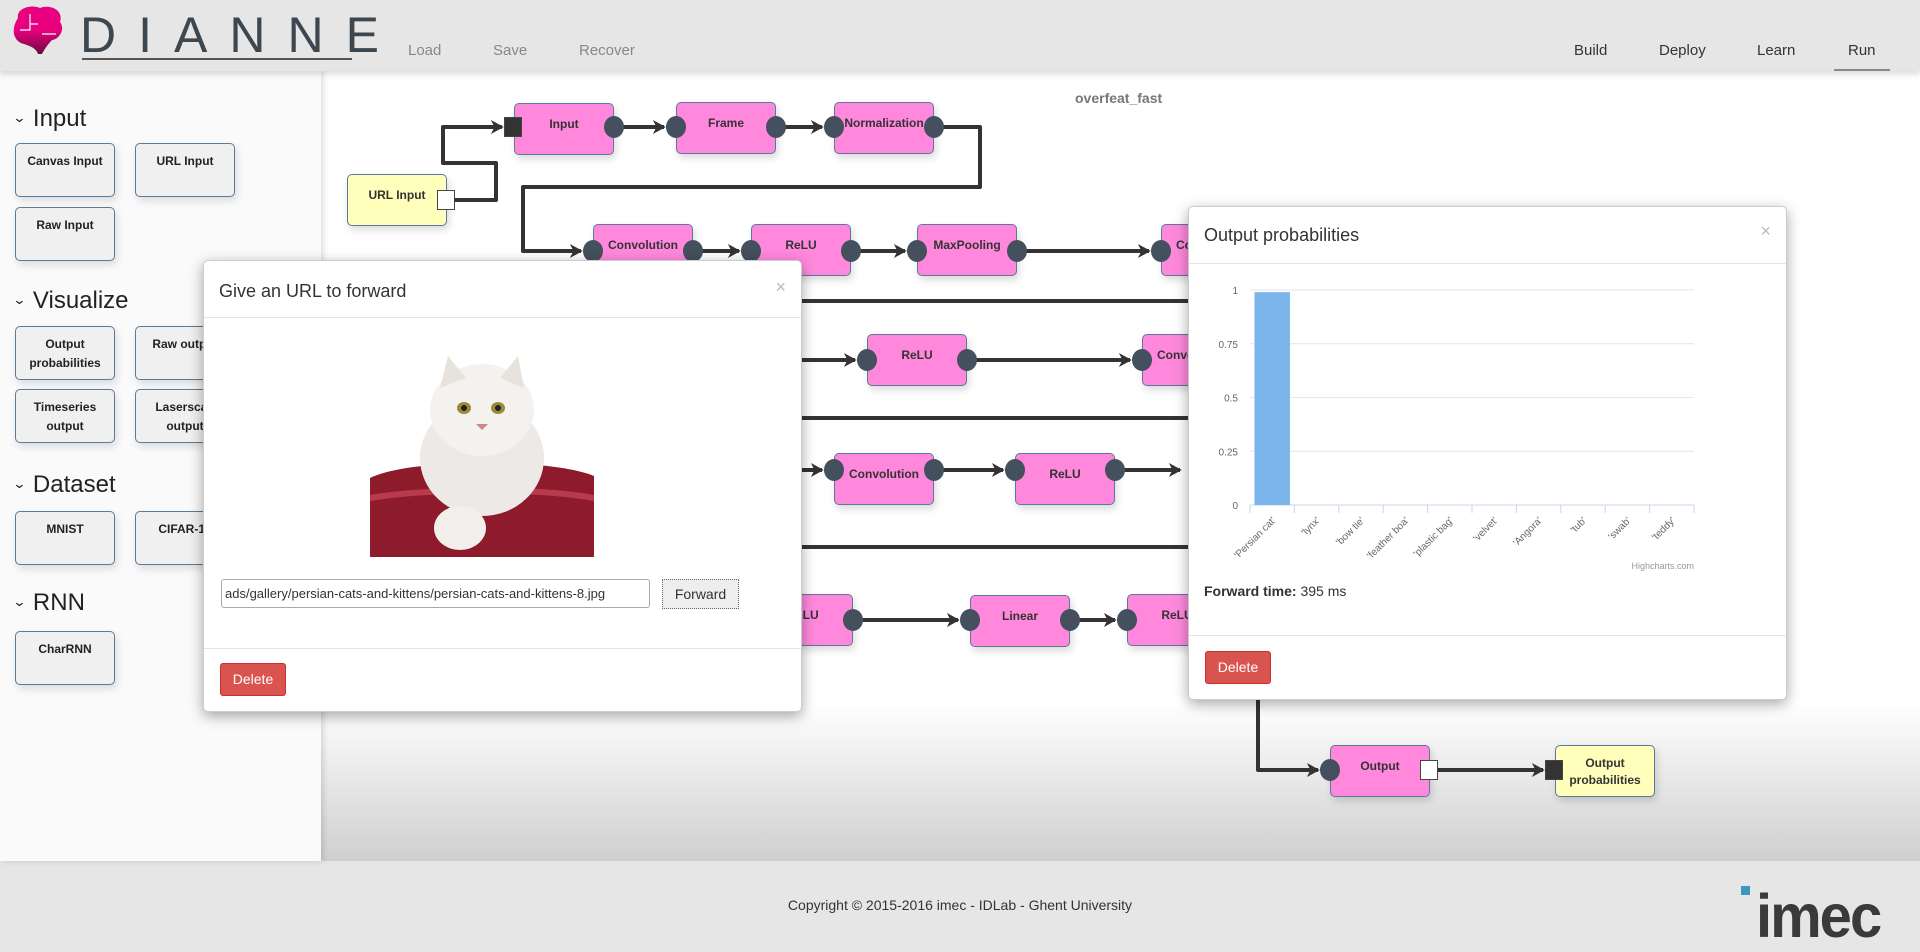 The width and height of the screenshot is (1920, 952). What do you see at coordinates (1235, 506) in the screenshot?
I see `y-tick-label: 0` at bounding box center [1235, 506].